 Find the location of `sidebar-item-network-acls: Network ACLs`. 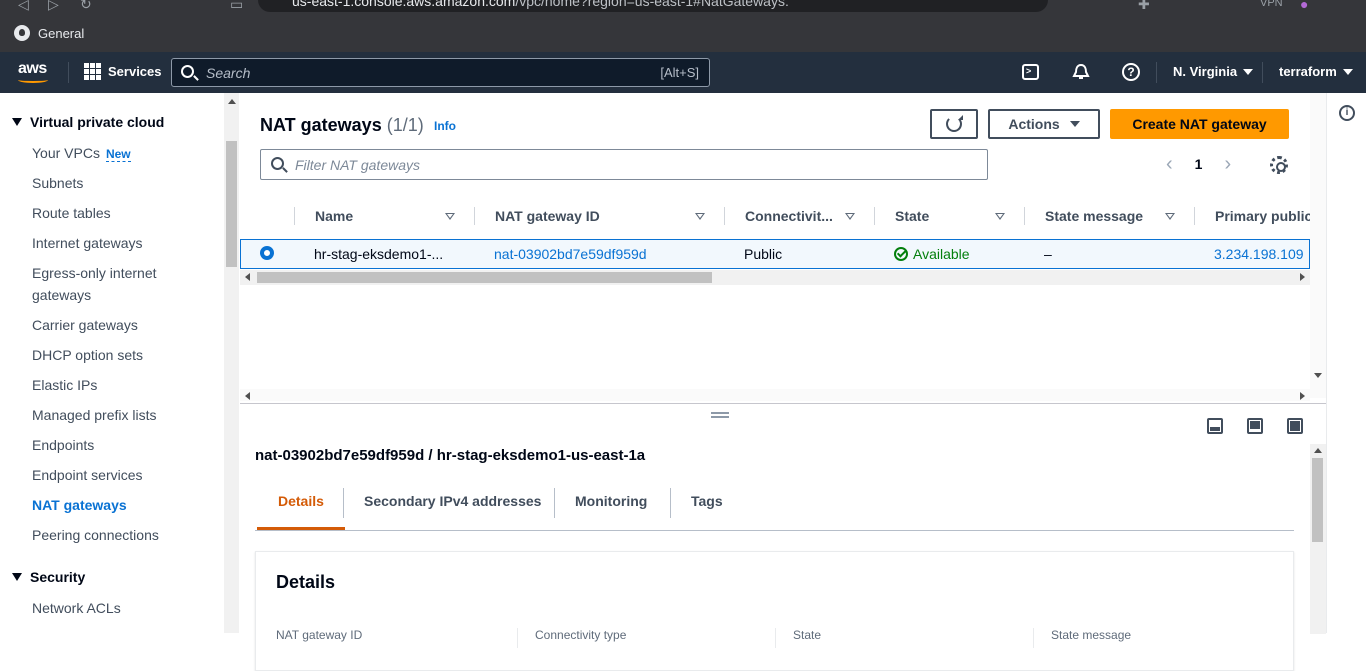

sidebar-item-network-acls: Network ACLs is located at coordinates (122, 608).